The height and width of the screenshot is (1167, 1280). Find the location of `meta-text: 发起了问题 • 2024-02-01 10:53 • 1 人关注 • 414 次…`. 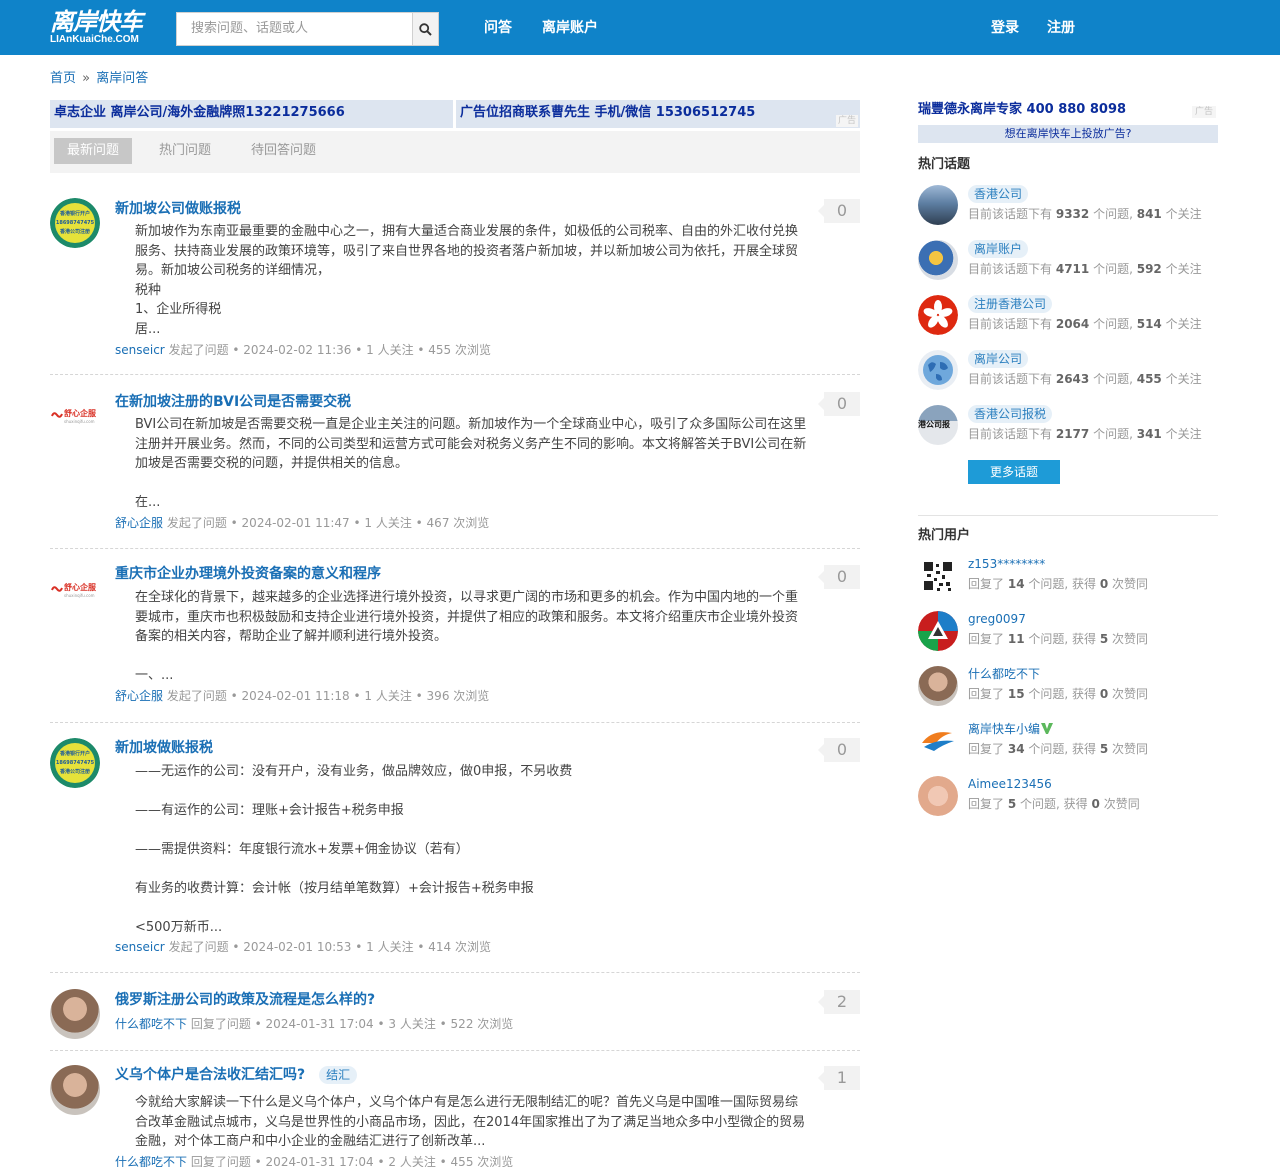

meta-text: 发起了问题 • 2024-02-01 10:53 • 1 人关注 • 414 次… is located at coordinates (330, 947).